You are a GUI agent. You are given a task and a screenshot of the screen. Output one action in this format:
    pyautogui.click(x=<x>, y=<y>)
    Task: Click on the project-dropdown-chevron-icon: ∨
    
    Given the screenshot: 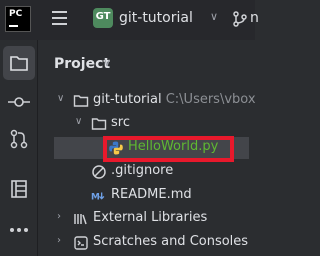 What is the action you would take?
    pyautogui.click(x=214, y=16)
    